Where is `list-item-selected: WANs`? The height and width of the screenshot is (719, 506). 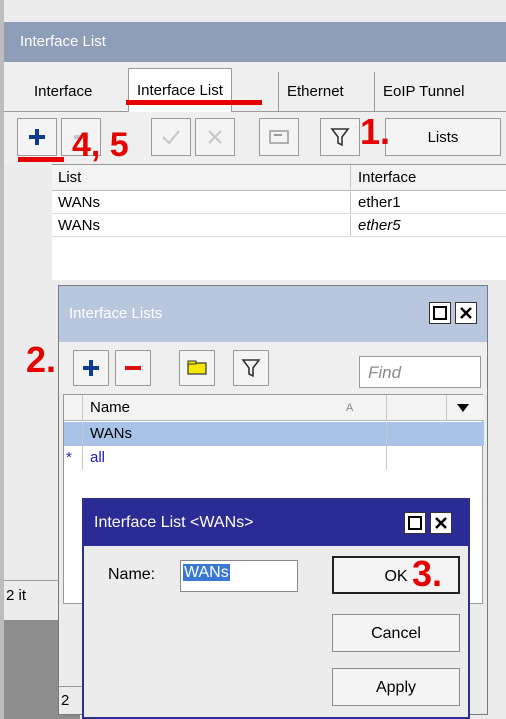
list-item-selected: WANs is located at coordinates (274, 434).